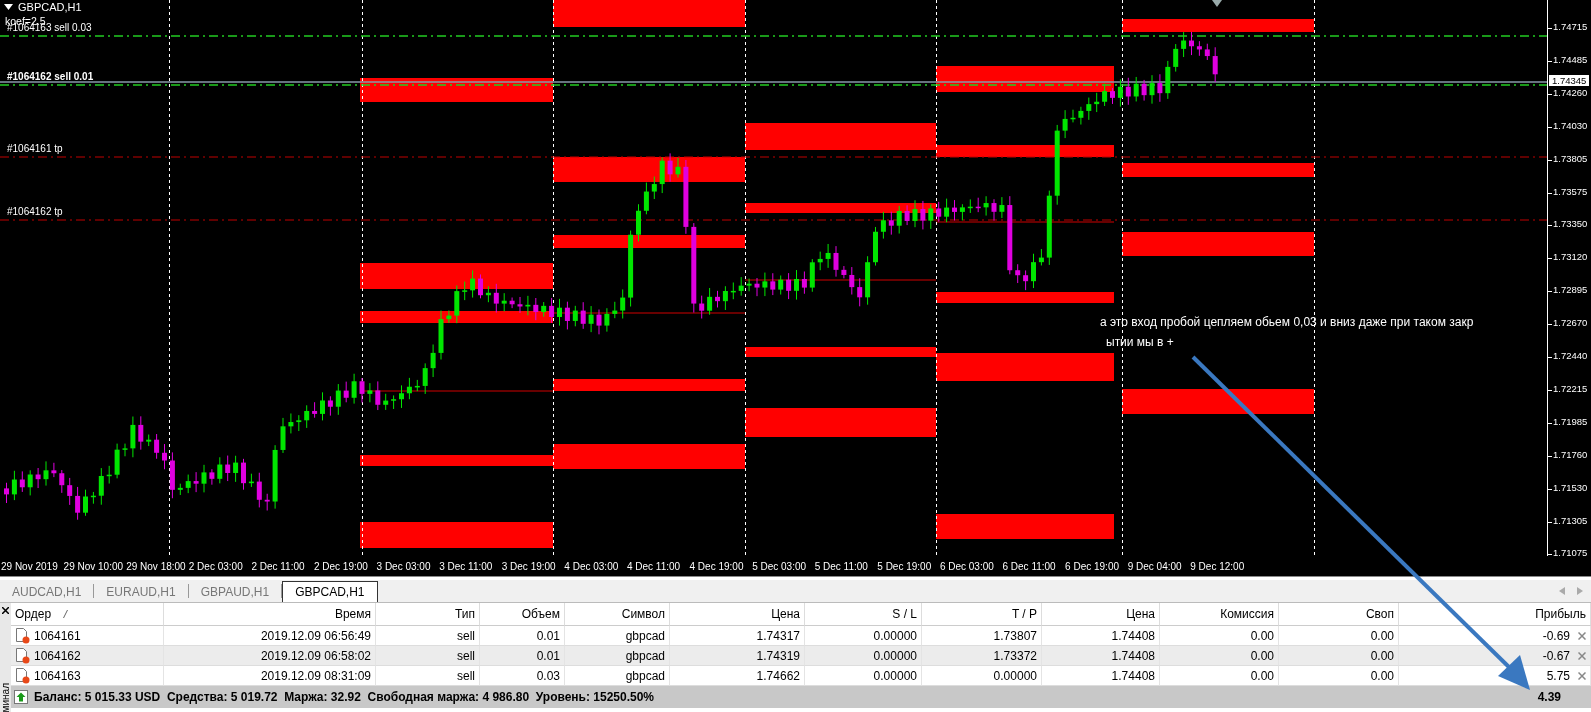 This screenshot has height=712, width=1591. Describe the element at coordinates (57, 655) in the screenshot. I see `table-cell: 1064162` at that location.